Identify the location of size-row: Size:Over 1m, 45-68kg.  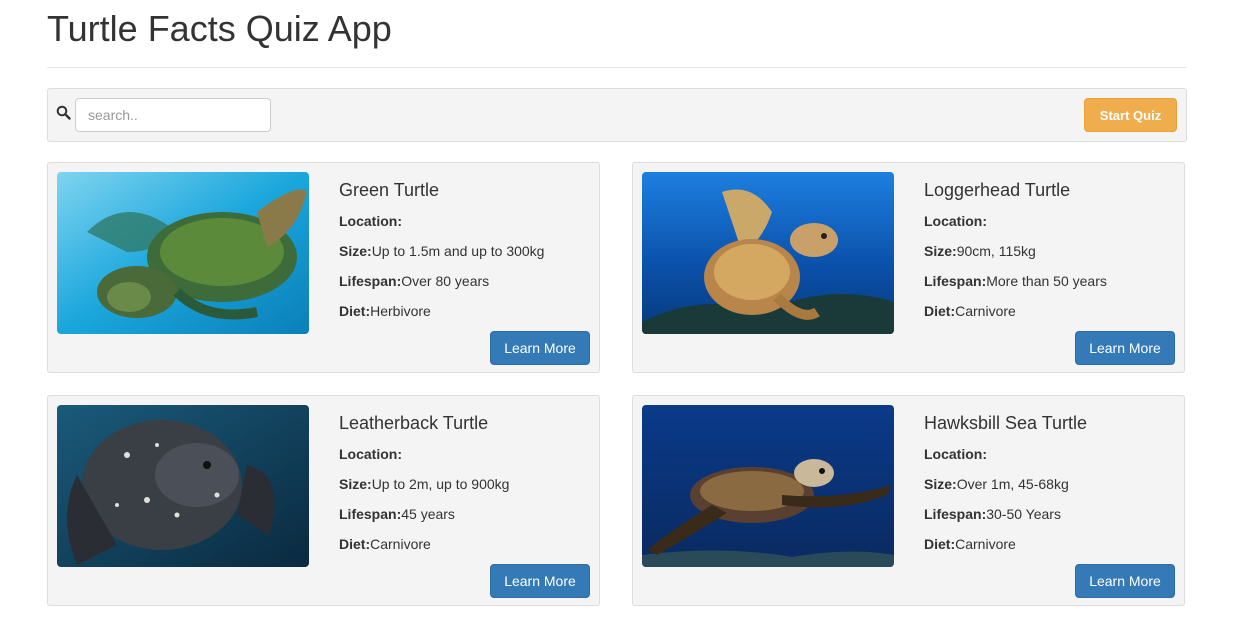
(996, 484).